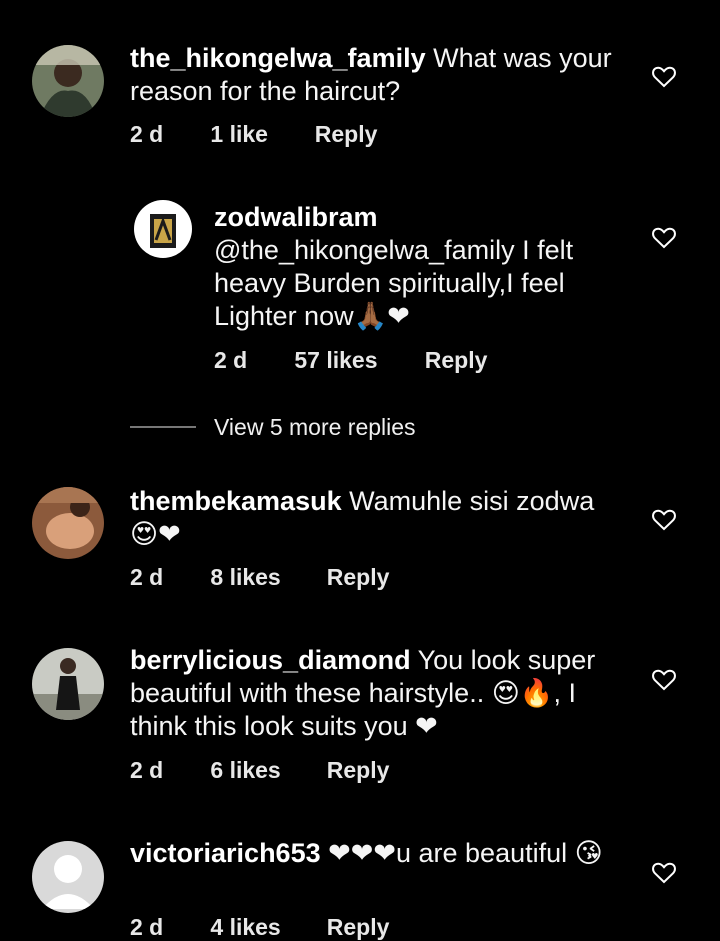 This screenshot has width=720, height=941. Describe the element at coordinates (225, 853) in the screenshot. I see `comment-username: victoriarich653` at that location.